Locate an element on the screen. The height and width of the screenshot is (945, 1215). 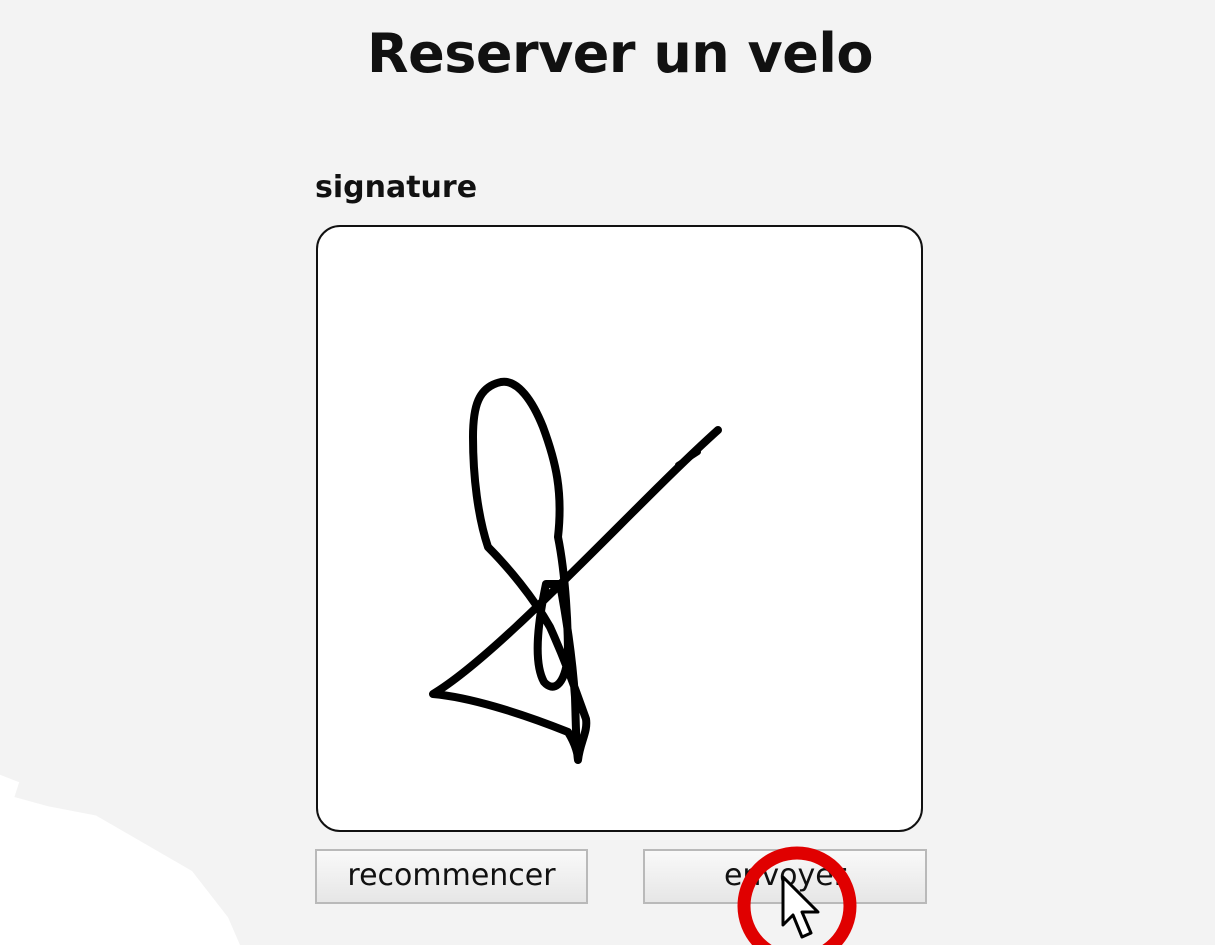
signature-stroke is located at coordinates (575, 570).